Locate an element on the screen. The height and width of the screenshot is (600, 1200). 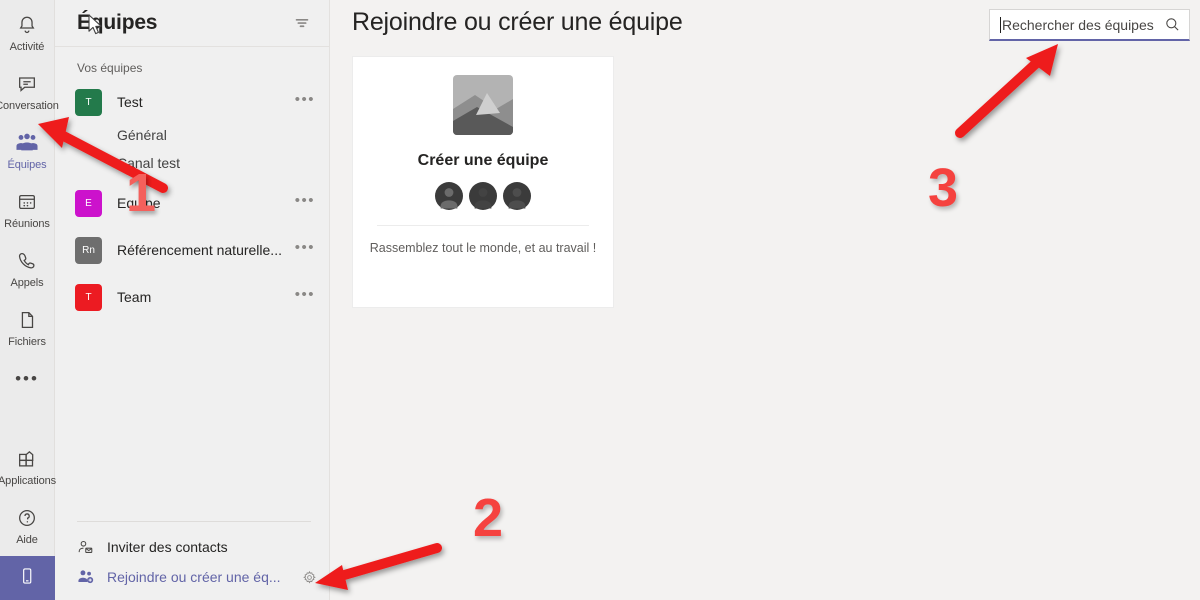
rail-label-conversation: Conversation is located at coordinates (29, 106).